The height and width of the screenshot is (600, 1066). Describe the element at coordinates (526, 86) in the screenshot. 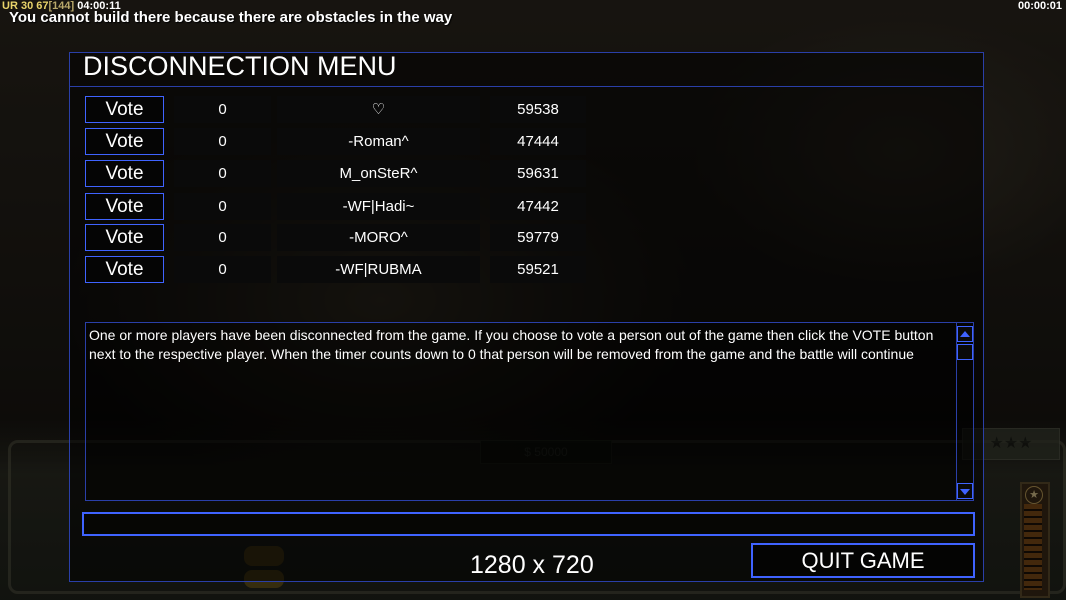

I see `title-divider` at that location.